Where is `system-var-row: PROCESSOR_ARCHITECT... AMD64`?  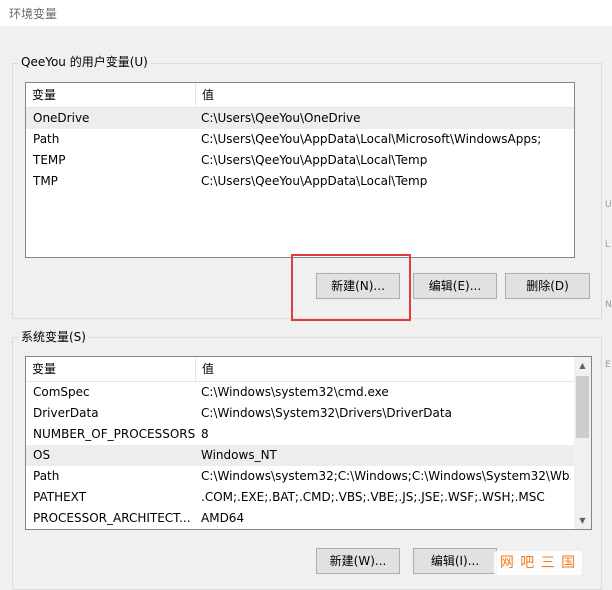
system-var-row: PROCESSOR_ARCHITECT... AMD64 is located at coordinates (300, 518).